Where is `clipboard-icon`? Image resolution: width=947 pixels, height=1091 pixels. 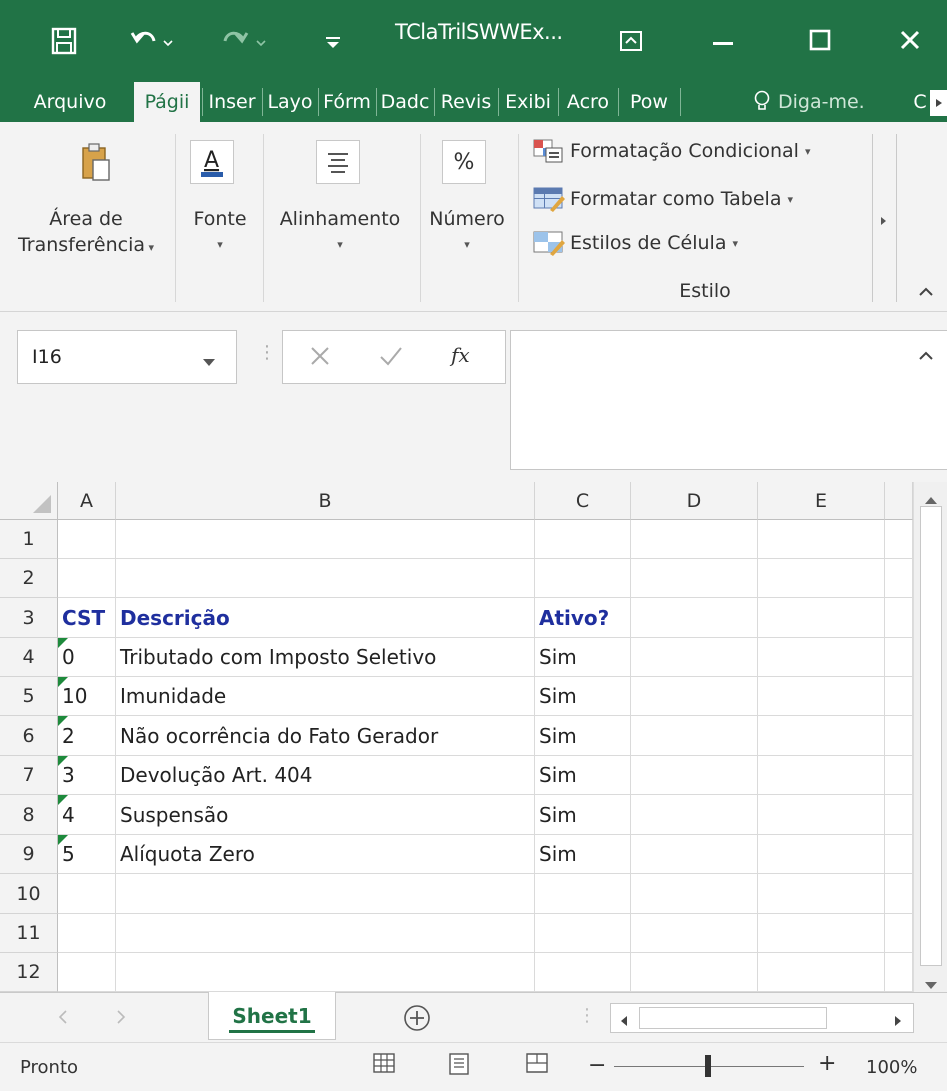
clipboard-icon is located at coordinates (96, 162).